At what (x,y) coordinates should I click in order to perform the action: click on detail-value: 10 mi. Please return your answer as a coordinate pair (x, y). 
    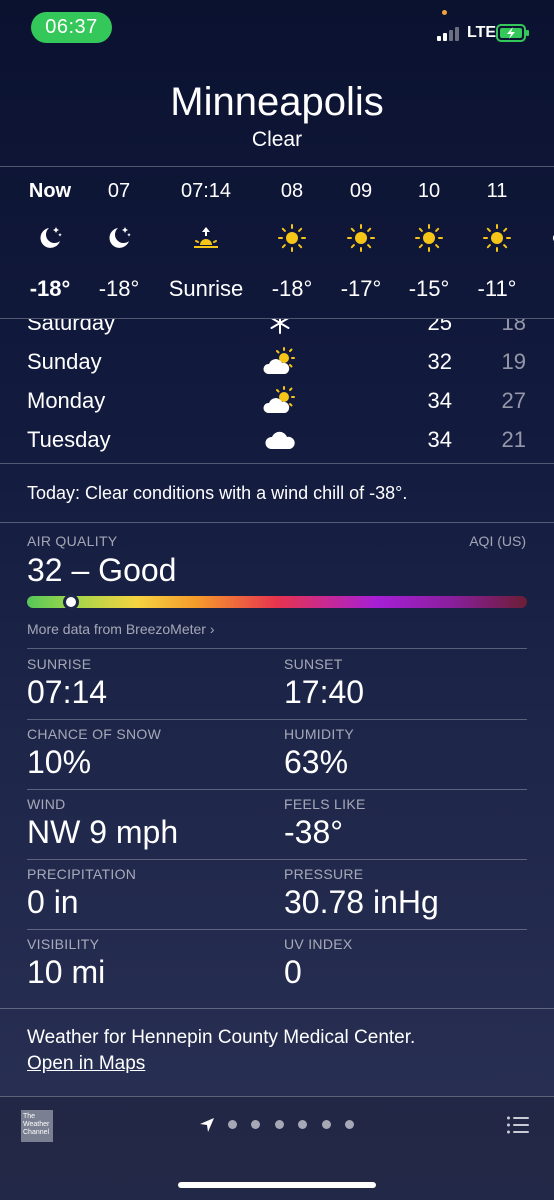
    Looking at the image, I should click on (66, 972).